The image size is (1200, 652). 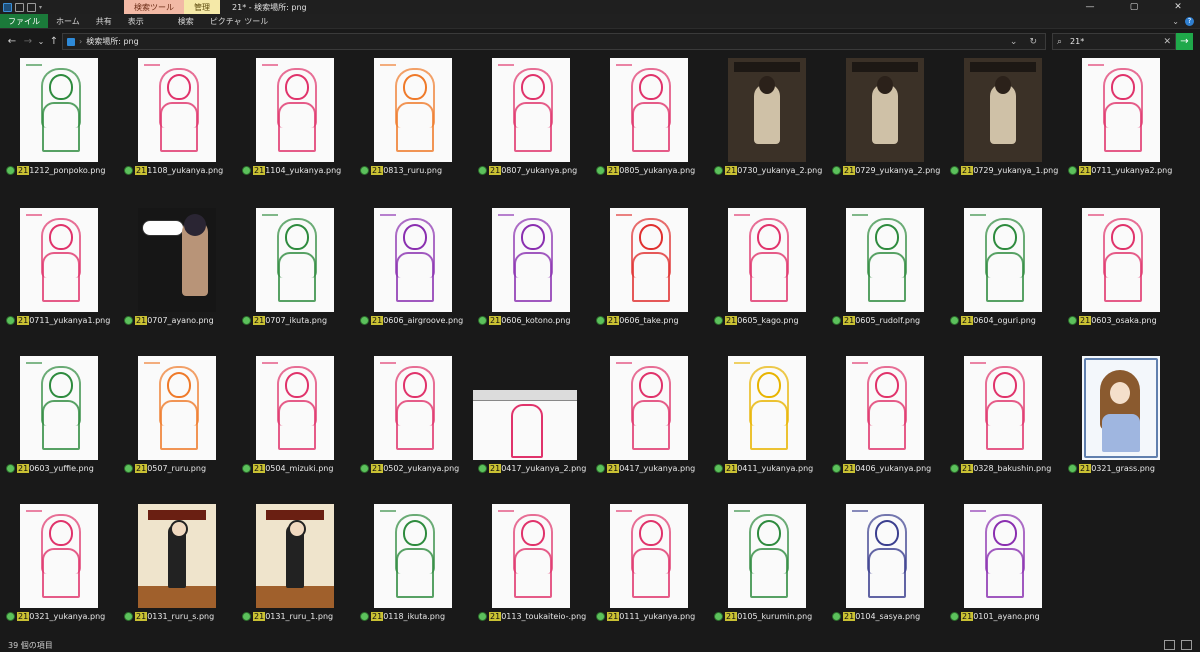 I want to click on file-item: 21 1104_yukanya.png, so click(x=295, y=119).